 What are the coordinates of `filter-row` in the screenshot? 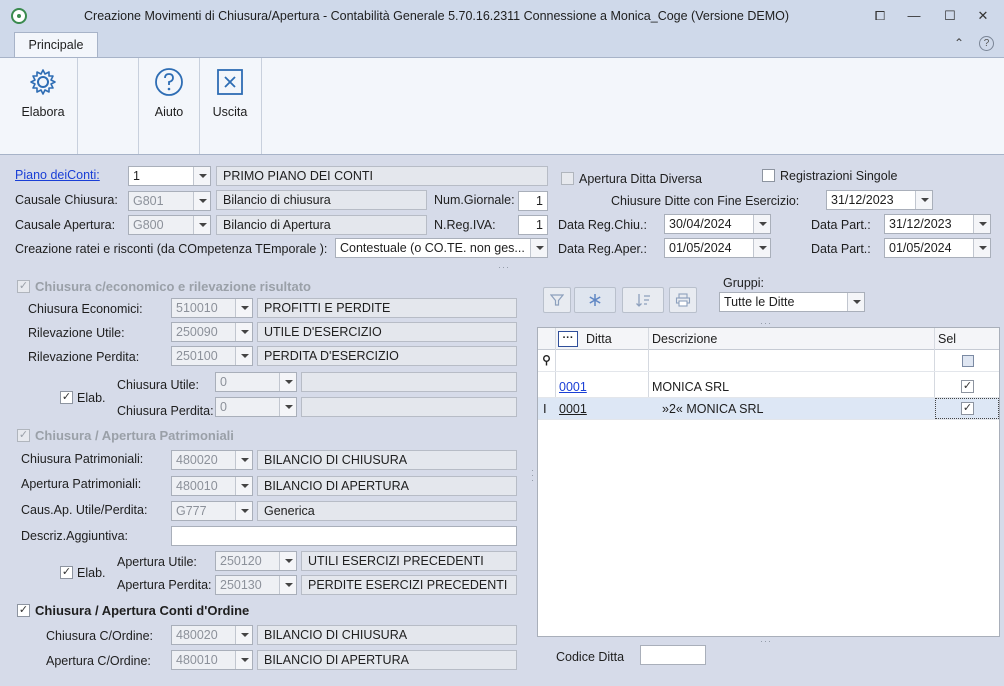 It's located at (768, 361).